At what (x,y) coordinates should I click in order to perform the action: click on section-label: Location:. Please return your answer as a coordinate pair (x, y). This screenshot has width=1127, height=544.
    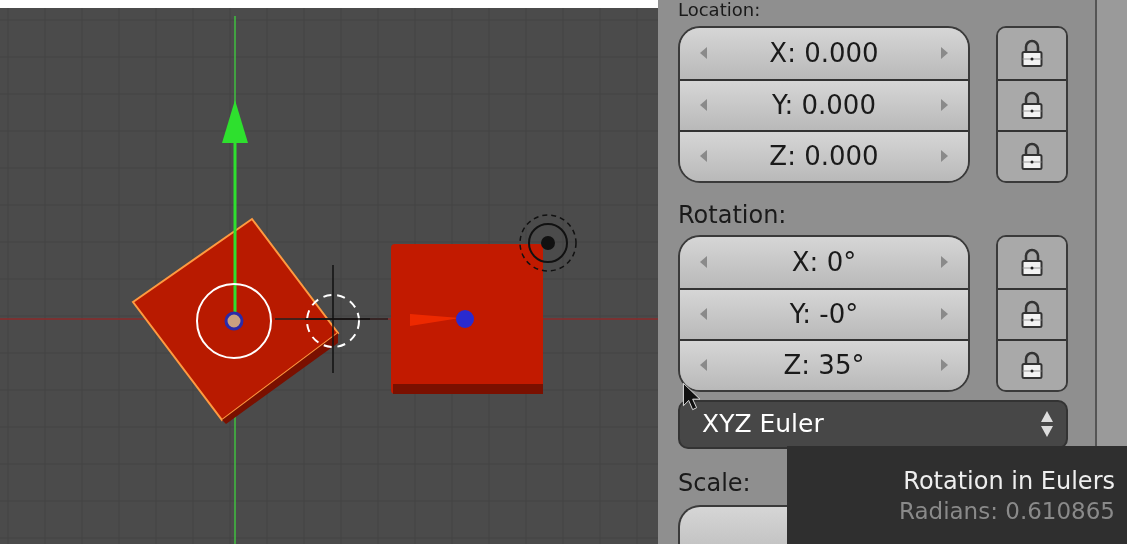
    Looking at the image, I should click on (720, 11).